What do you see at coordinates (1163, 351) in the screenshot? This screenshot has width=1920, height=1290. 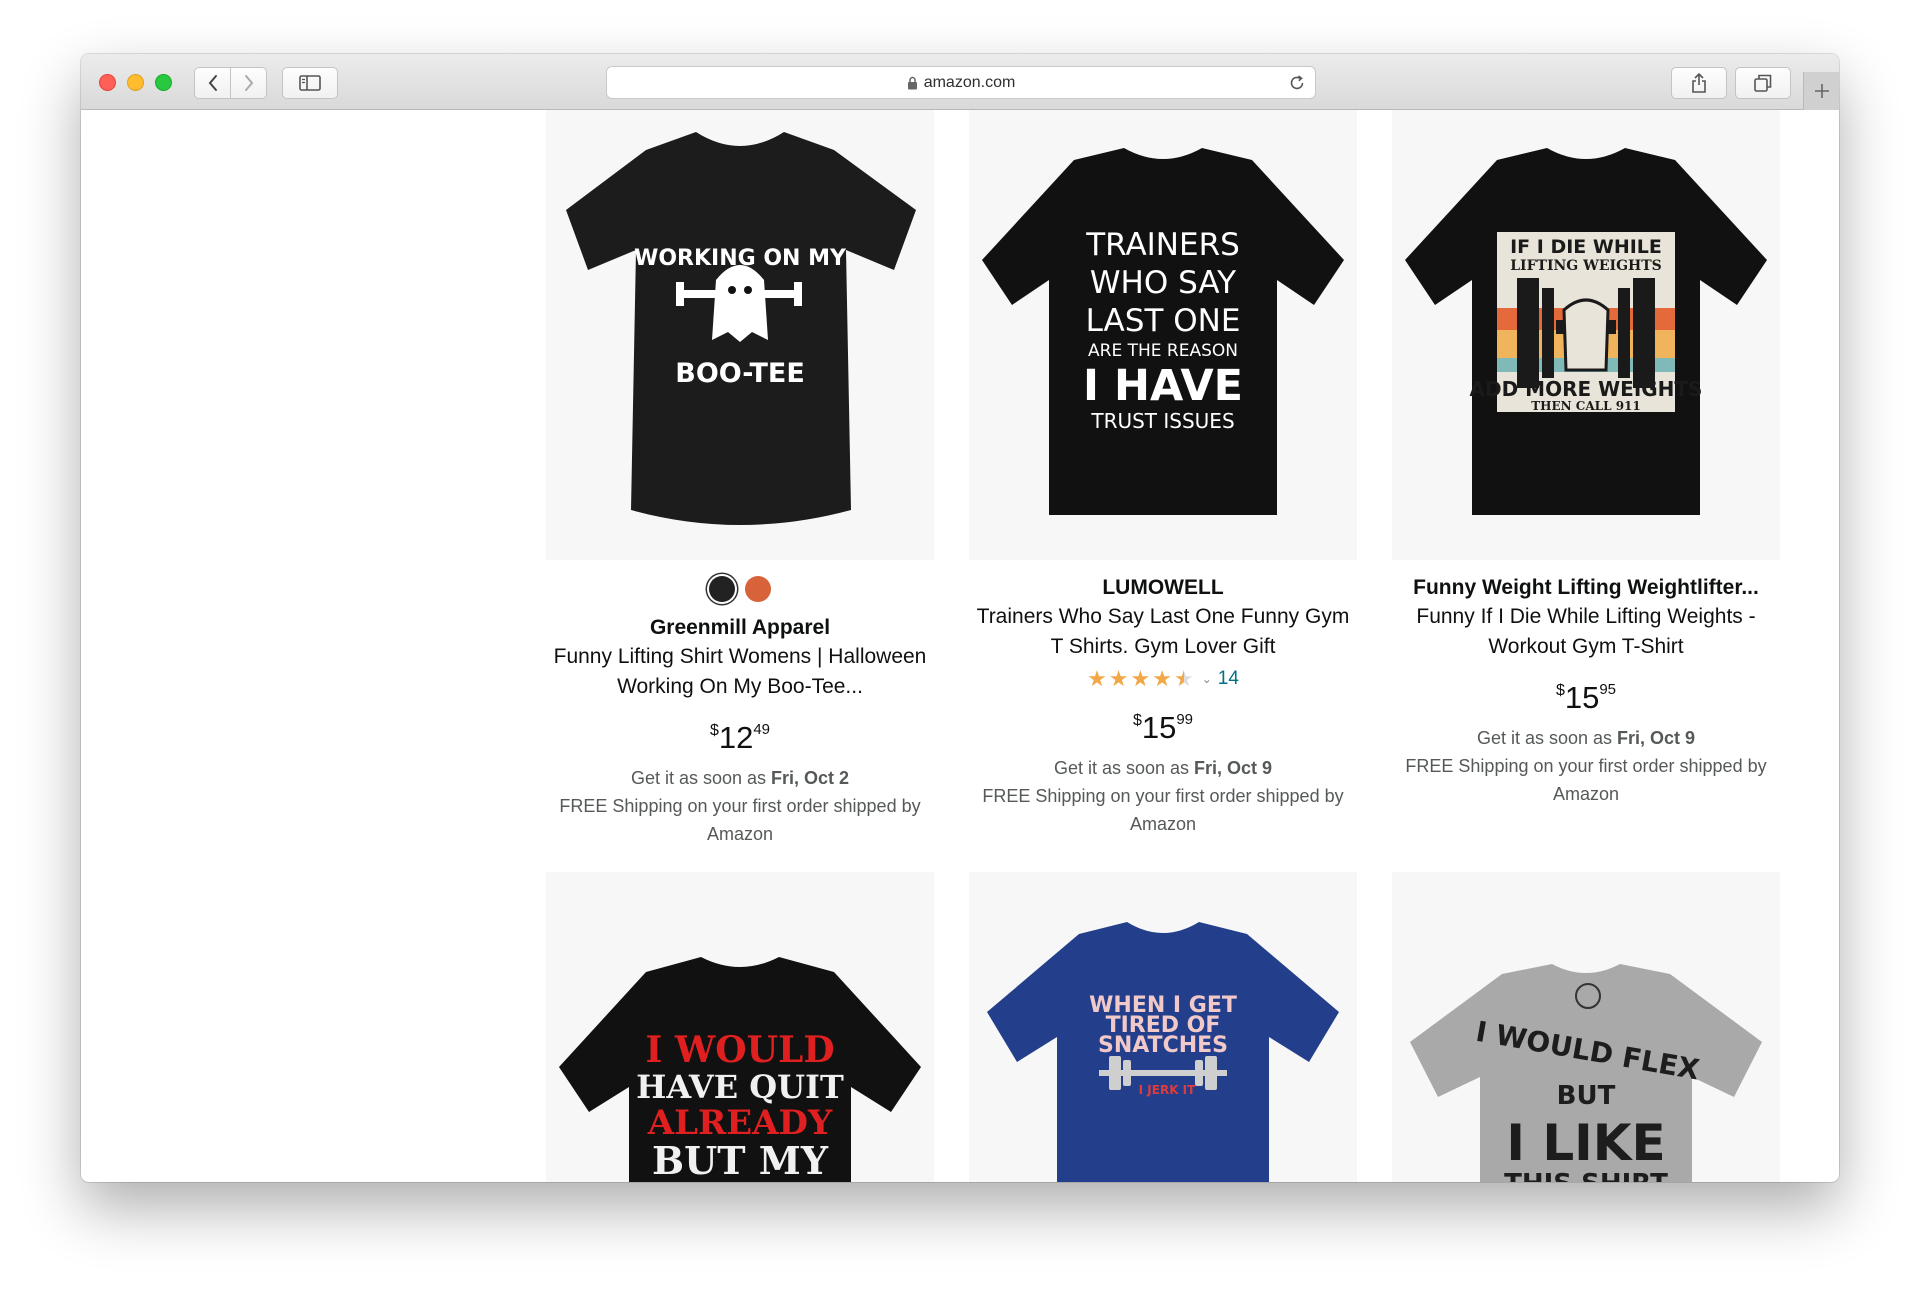 I see `shirt-print-text: ARE THE REASON` at bounding box center [1163, 351].